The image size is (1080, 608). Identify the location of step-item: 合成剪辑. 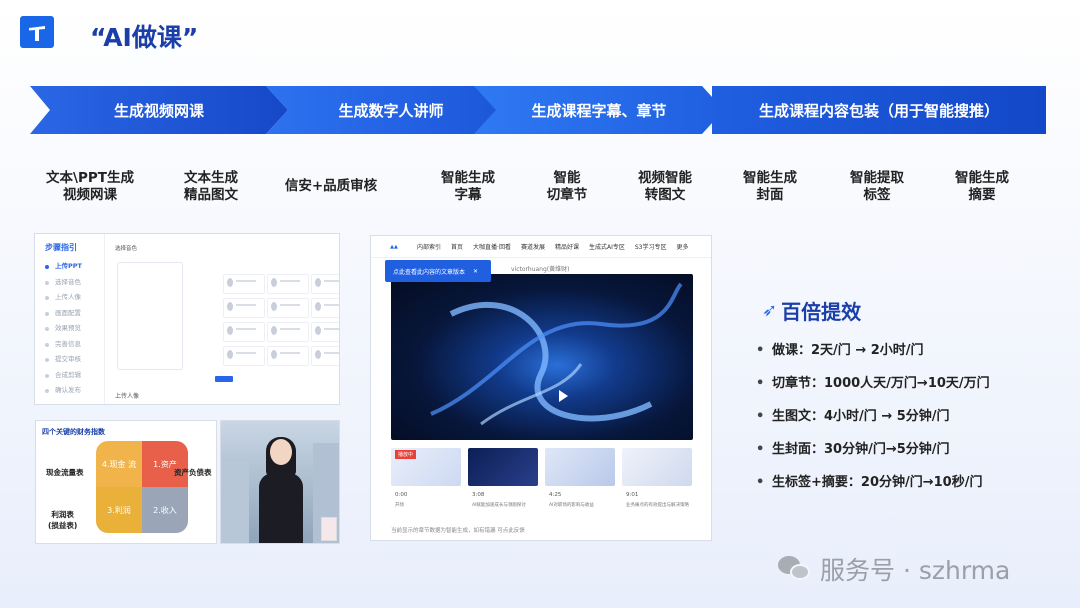
(69, 376).